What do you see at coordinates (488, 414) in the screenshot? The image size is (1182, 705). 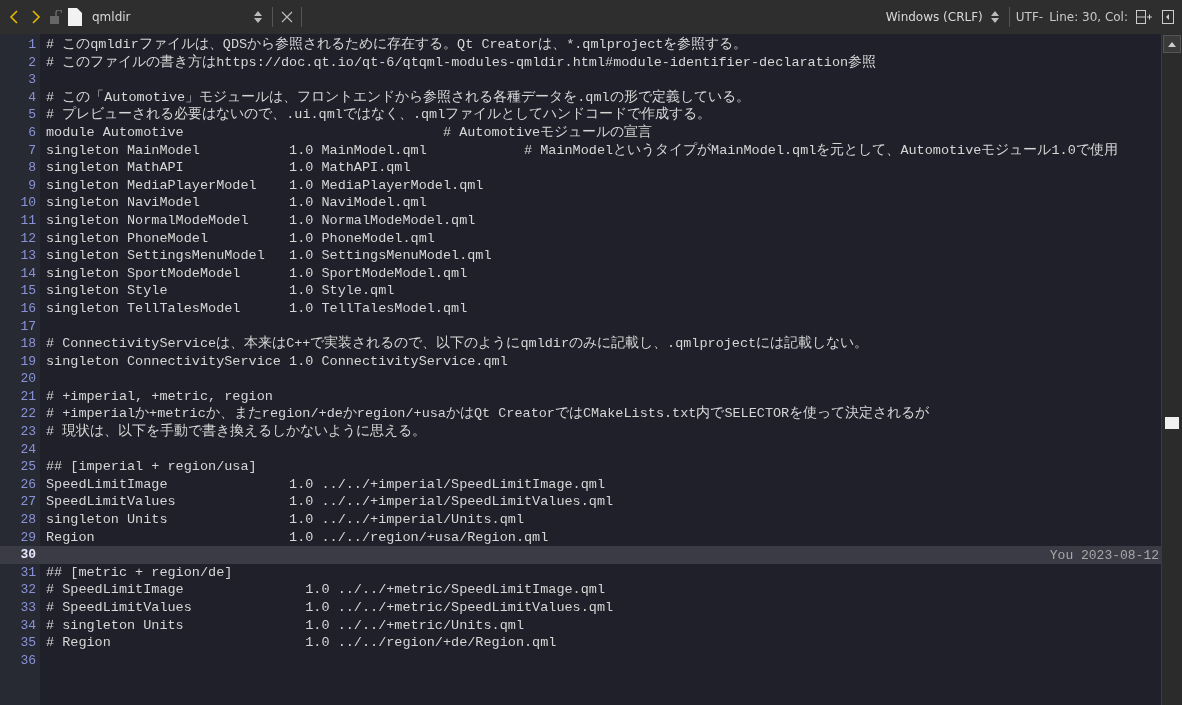 I see `code-line: # +imperialか+metricか、またregion/+deかregion/+usaかはQt CreatorではCMakeLists.txt内でSELECTORを使って決定されるが` at bounding box center [488, 414].